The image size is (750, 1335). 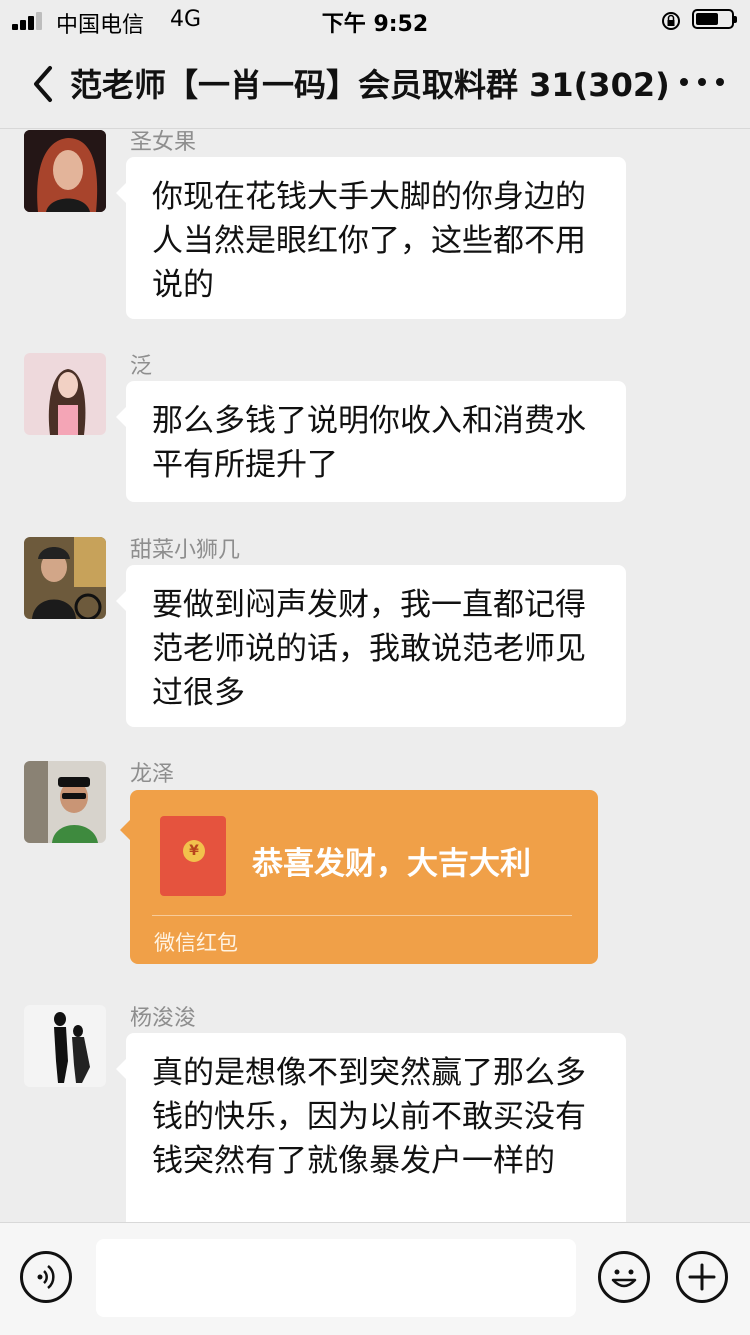 What do you see at coordinates (141, 366) in the screenshot?
I see `sender-name: 泛` at bounding box center [141, 366].